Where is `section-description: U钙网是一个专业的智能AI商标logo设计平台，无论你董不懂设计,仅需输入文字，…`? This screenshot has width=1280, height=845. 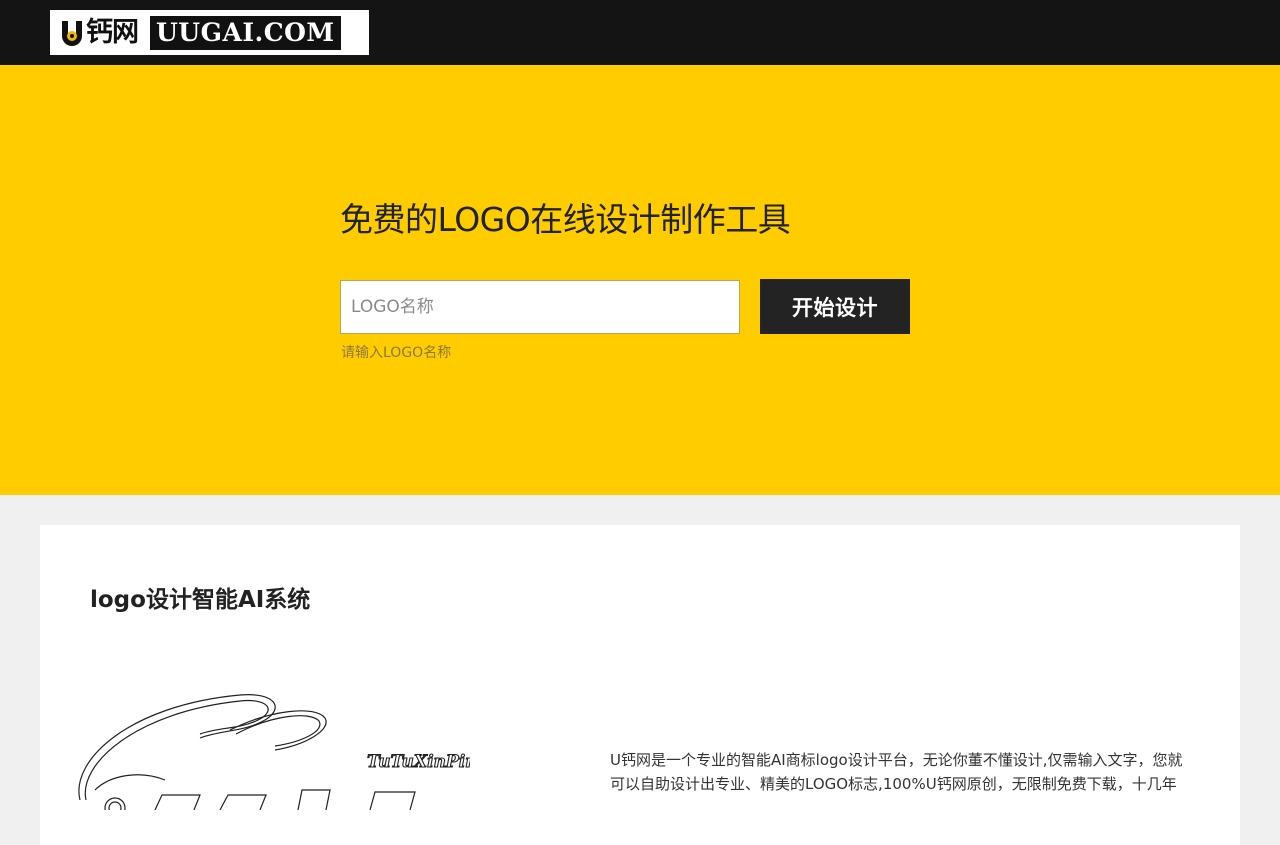
section-description: U钙网是一个专业的智能AI商标logo设计平台，无论你董不懂设计,仅需输入文字，… is located at coordinates (910, 772).